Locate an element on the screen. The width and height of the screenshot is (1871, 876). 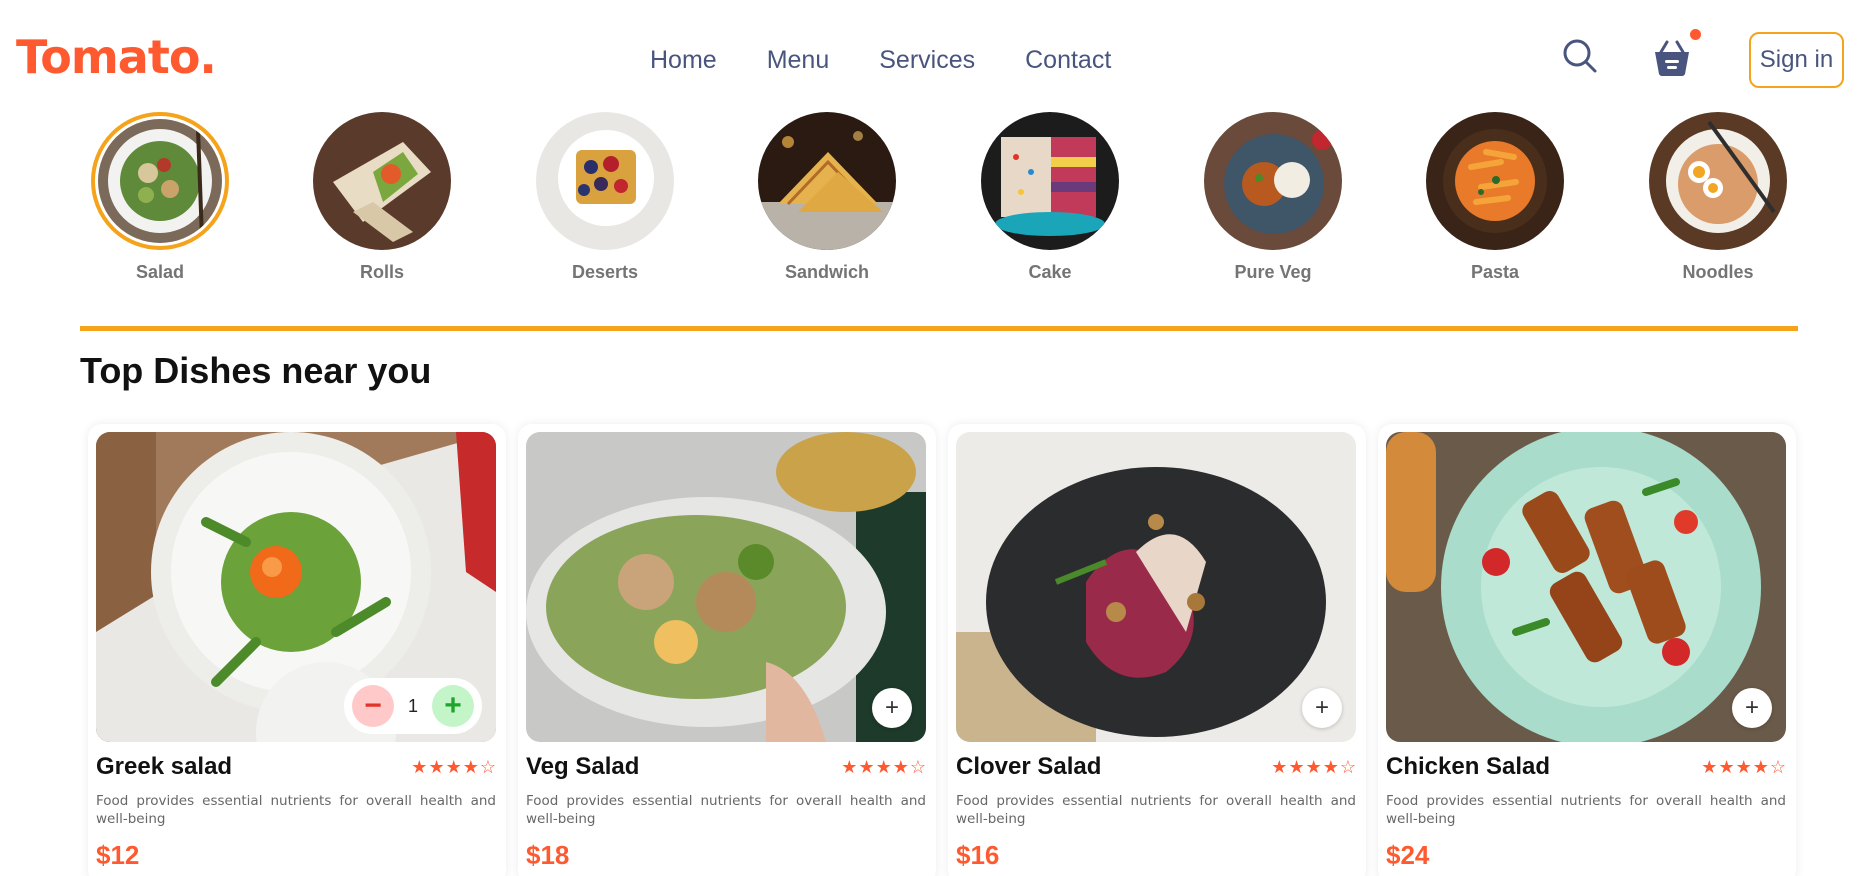
section-divider is located at coordinates (939, 328).